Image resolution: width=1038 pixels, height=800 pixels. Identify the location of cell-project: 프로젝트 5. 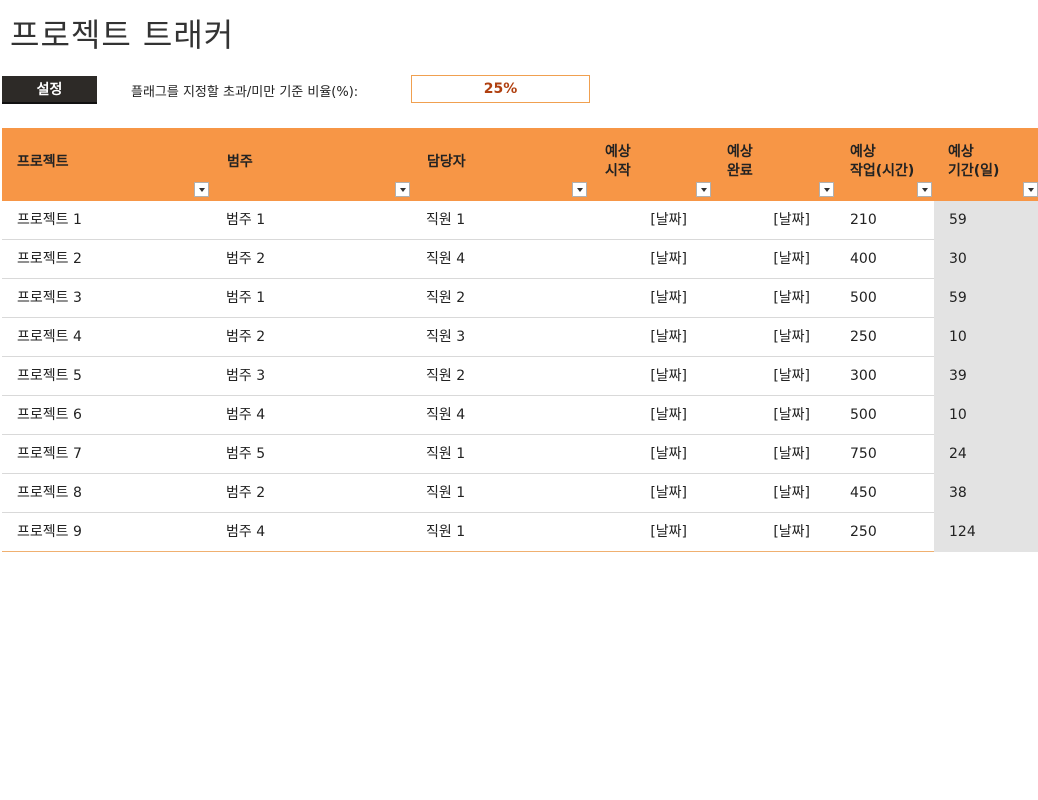
(112, 376).